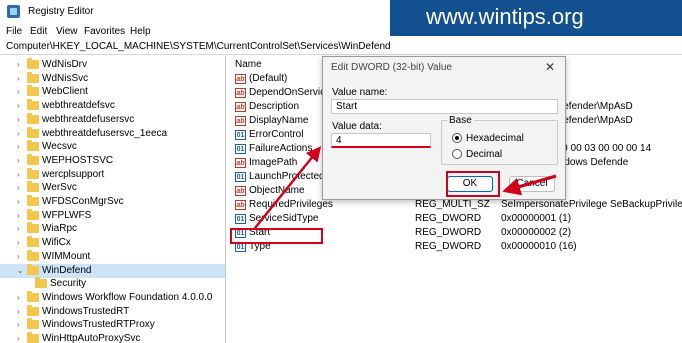 The image size is (682, 343). What do you see at coordinates (457, 138) in the screenshot?
I see `hexadecimal-radio` at bounding box center [457, 138].